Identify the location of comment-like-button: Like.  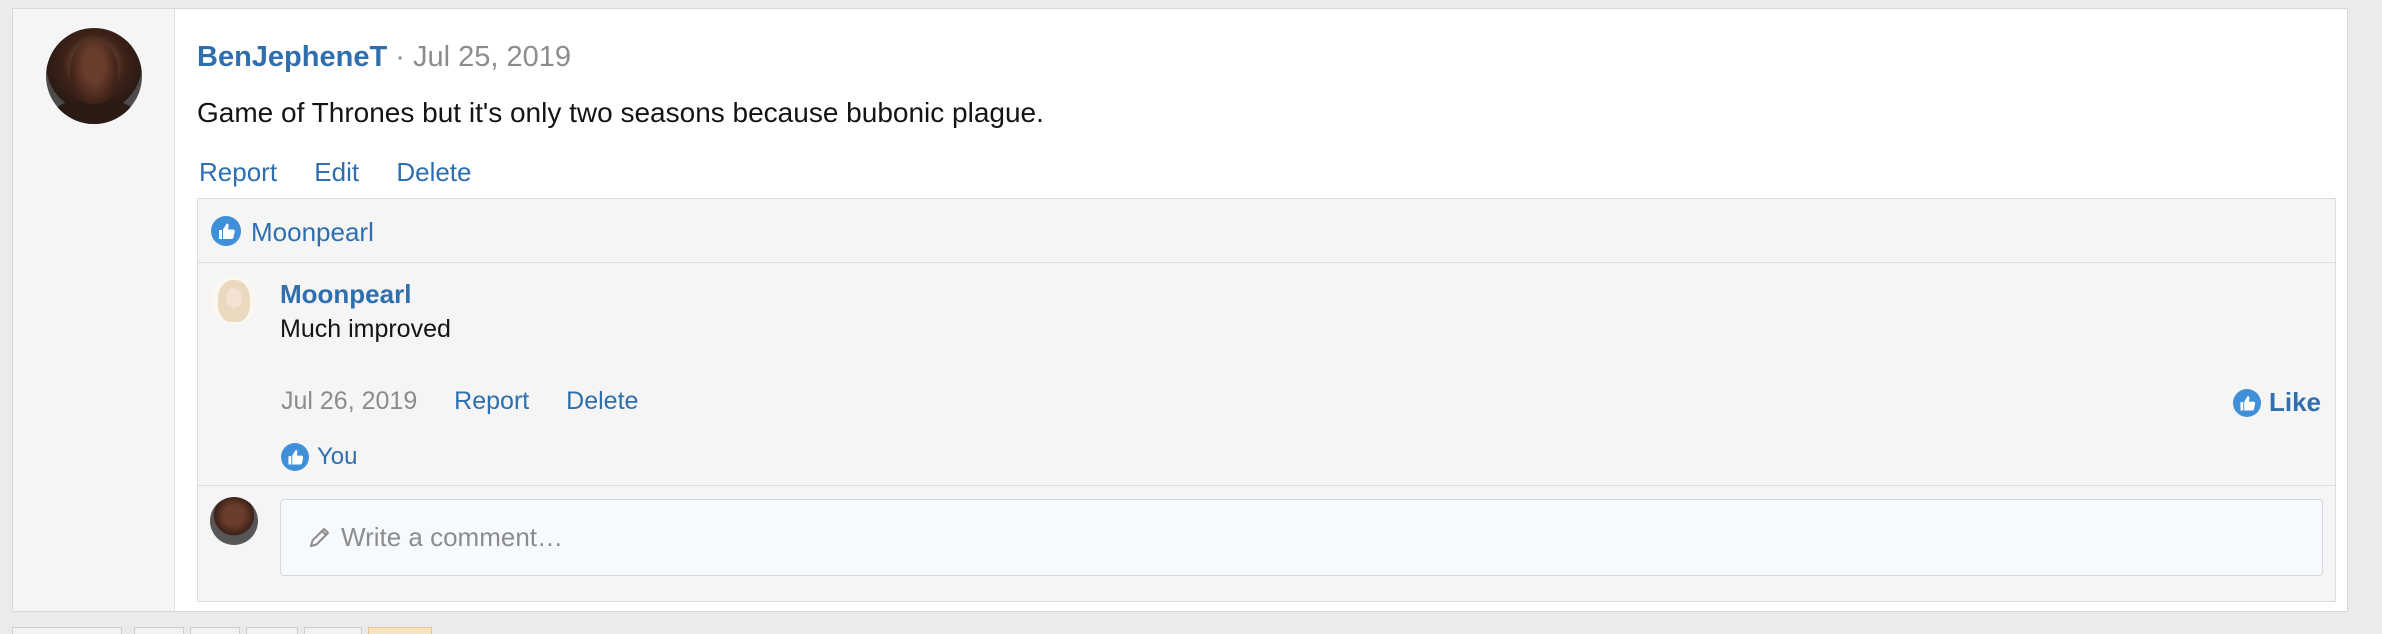
(2276, 402).